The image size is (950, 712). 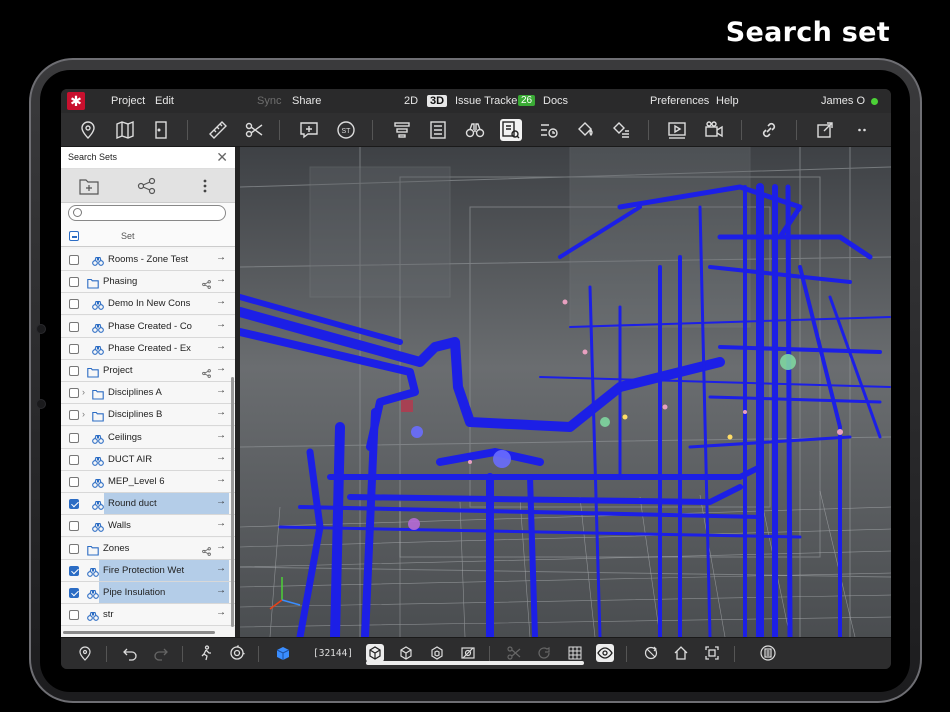 What do you see at coordinates (843, 101) in the screenshot?
I see `user-name: James O` at bounding box center [843, 101].